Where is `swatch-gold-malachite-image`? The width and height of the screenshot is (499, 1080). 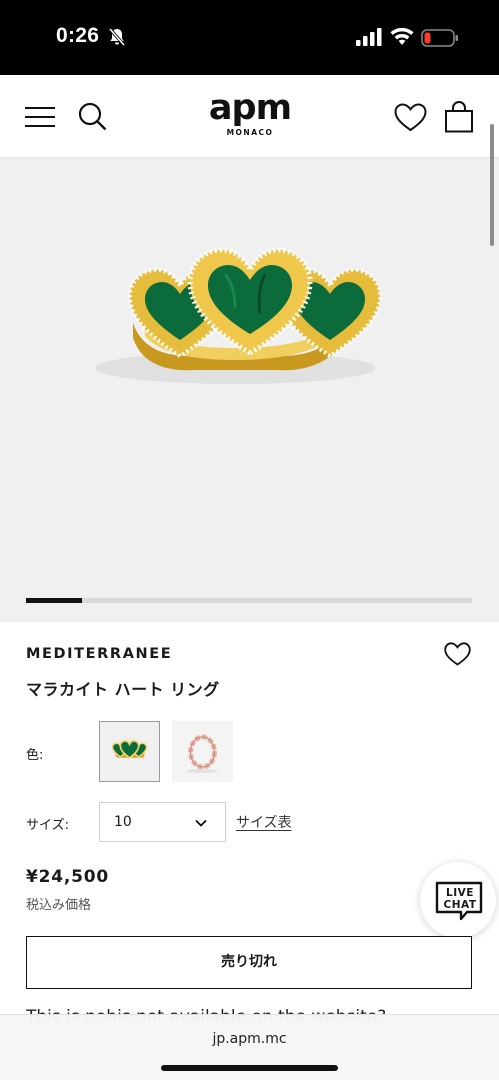 swatch-gold-malachite-image is located at coordinates (129, 749).